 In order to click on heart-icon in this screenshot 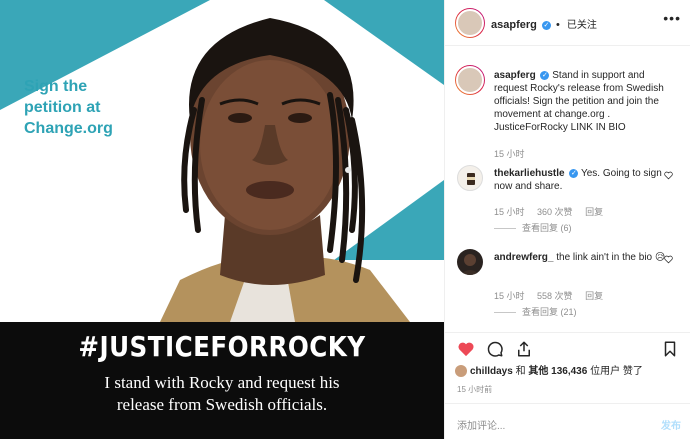, I will do `click(466, 349)`.